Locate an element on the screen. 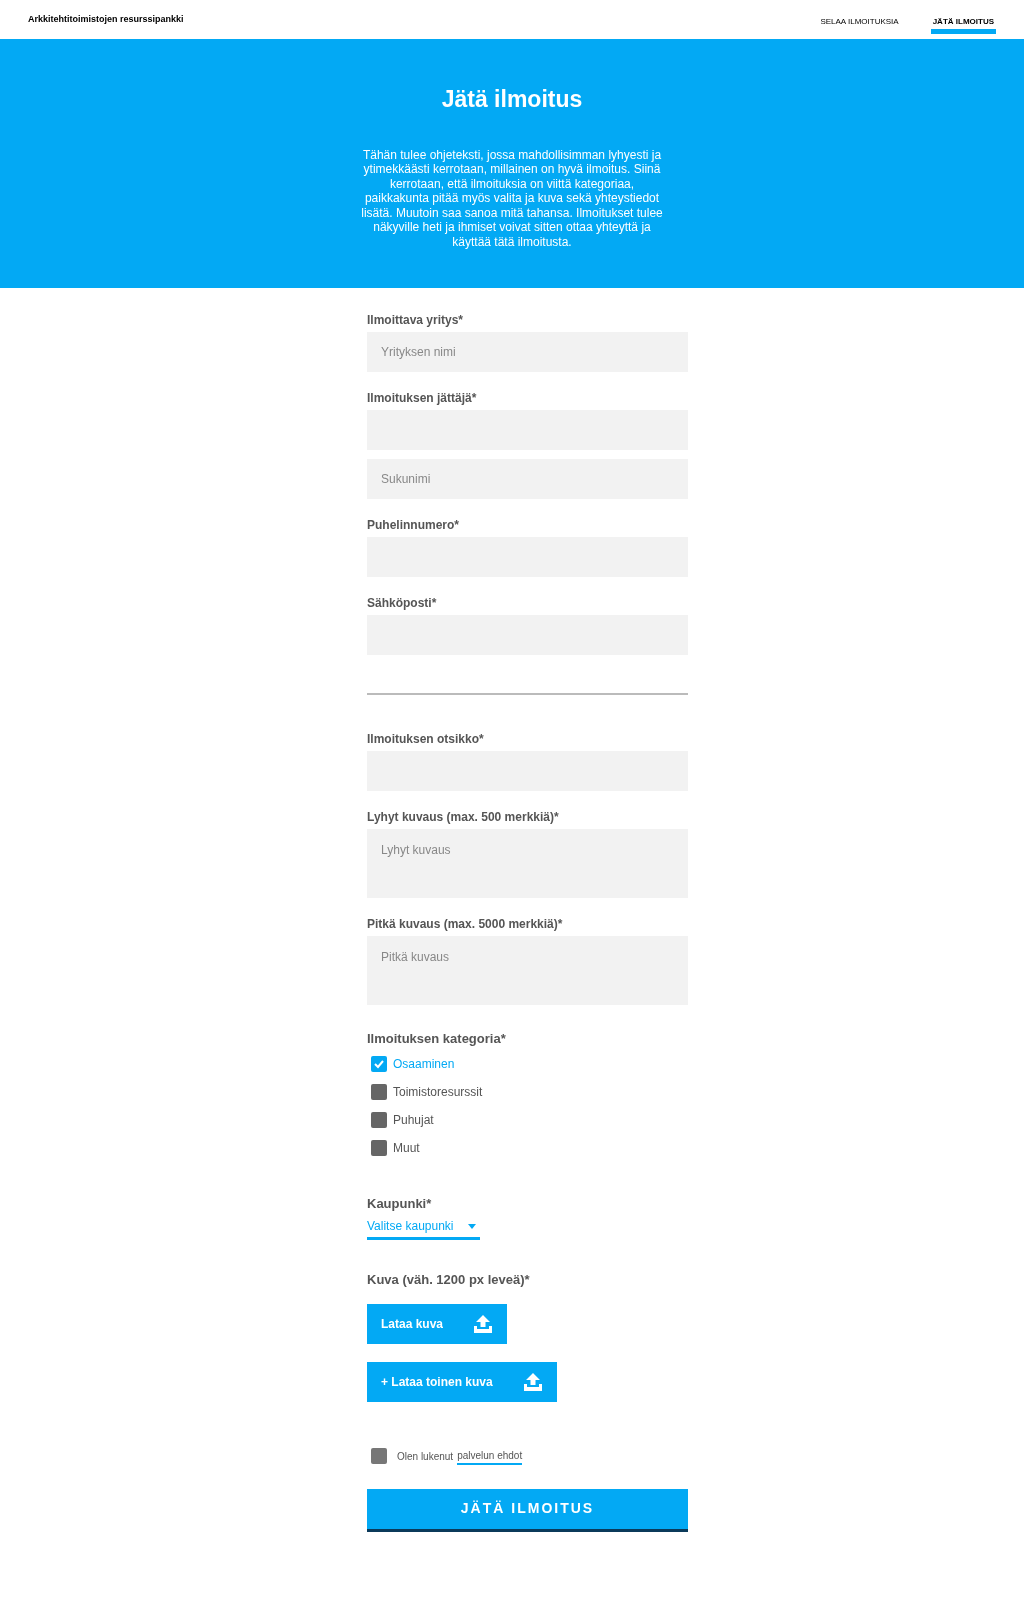 The width and height of the screenshot is (1024, 1604). input-field: Yrityksen nimi is located at coordinates (527, 352).